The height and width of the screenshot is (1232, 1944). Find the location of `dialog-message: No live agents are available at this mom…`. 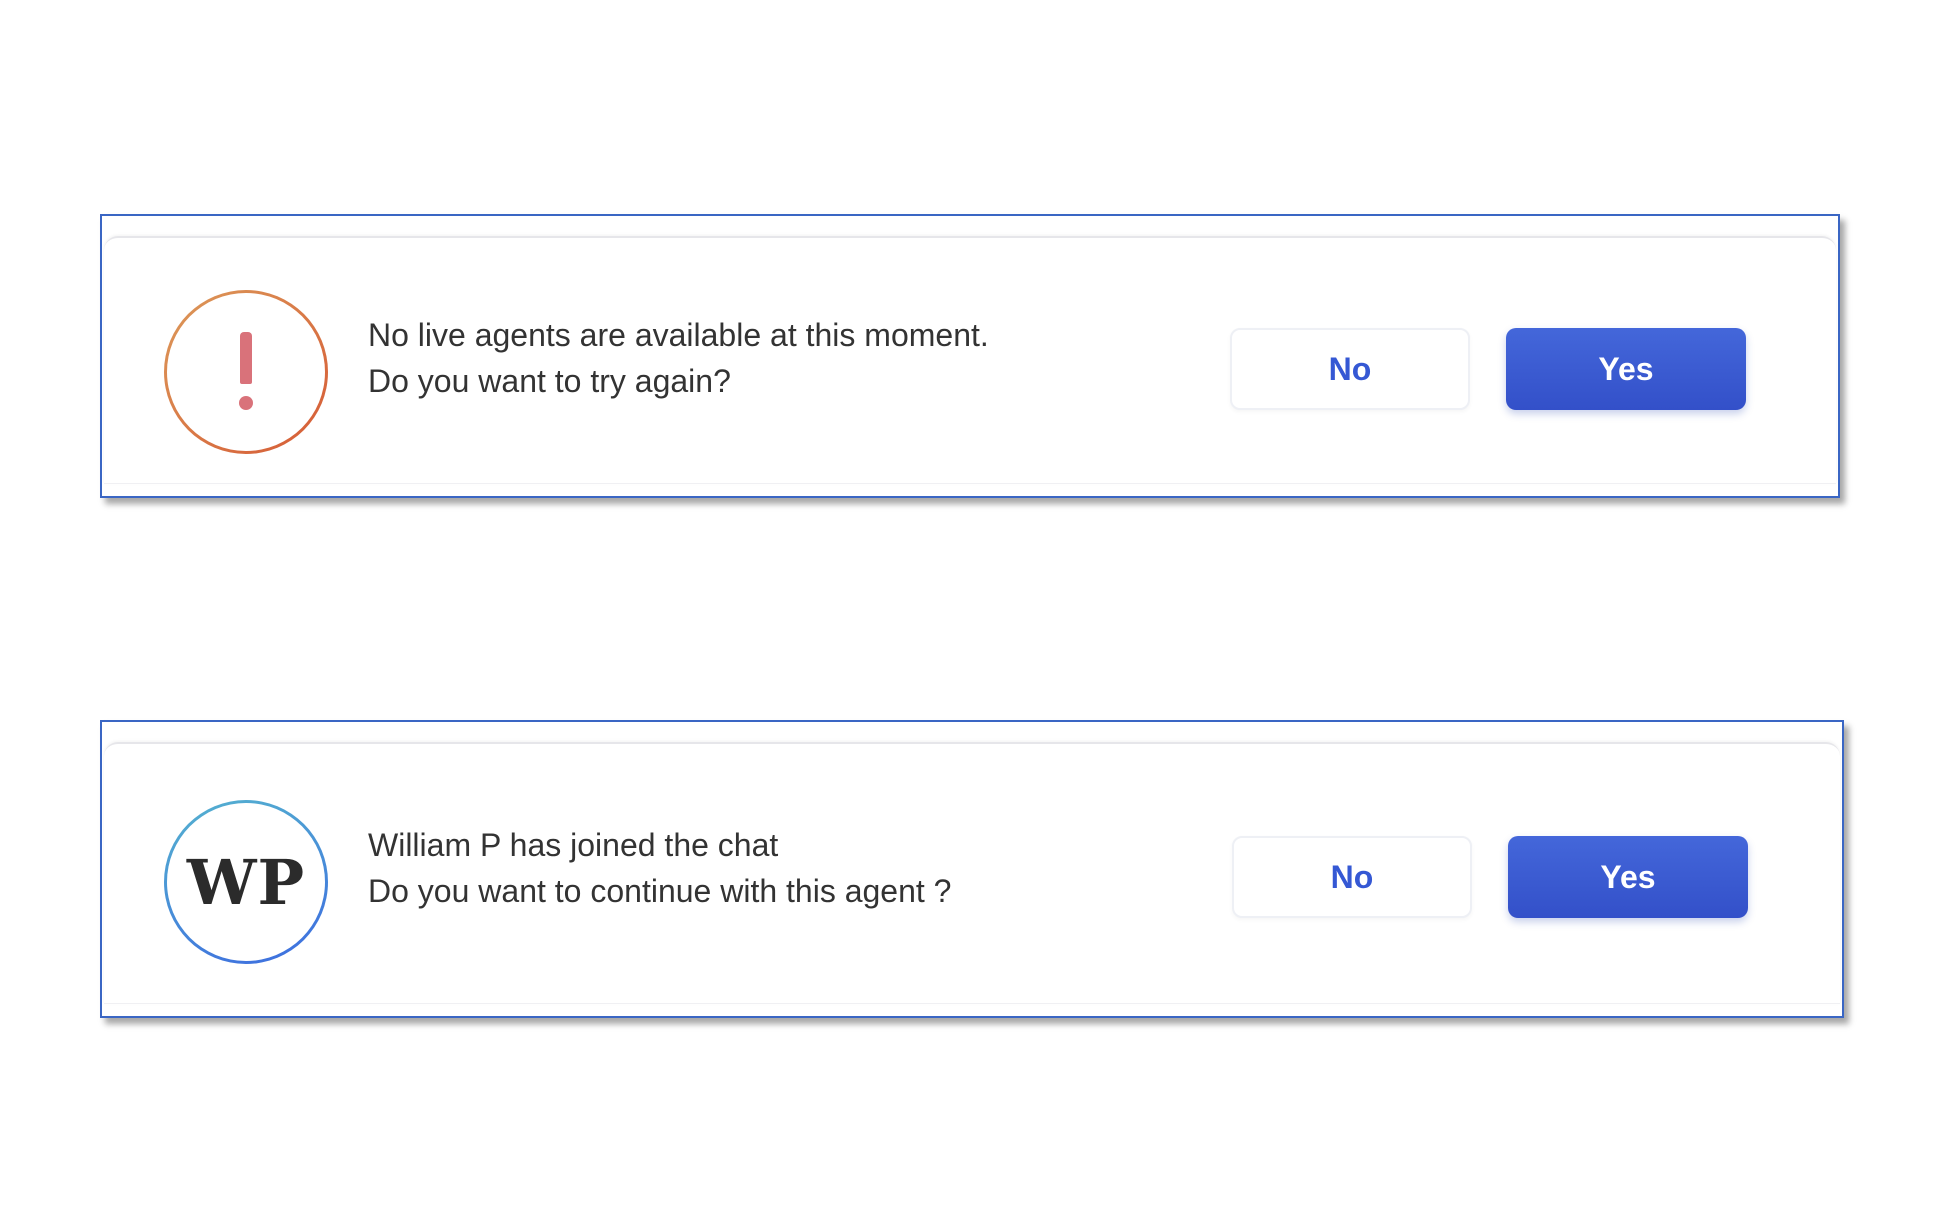

dialog-message: No live agents are available at this mom… is located at coordinates (678, 358).